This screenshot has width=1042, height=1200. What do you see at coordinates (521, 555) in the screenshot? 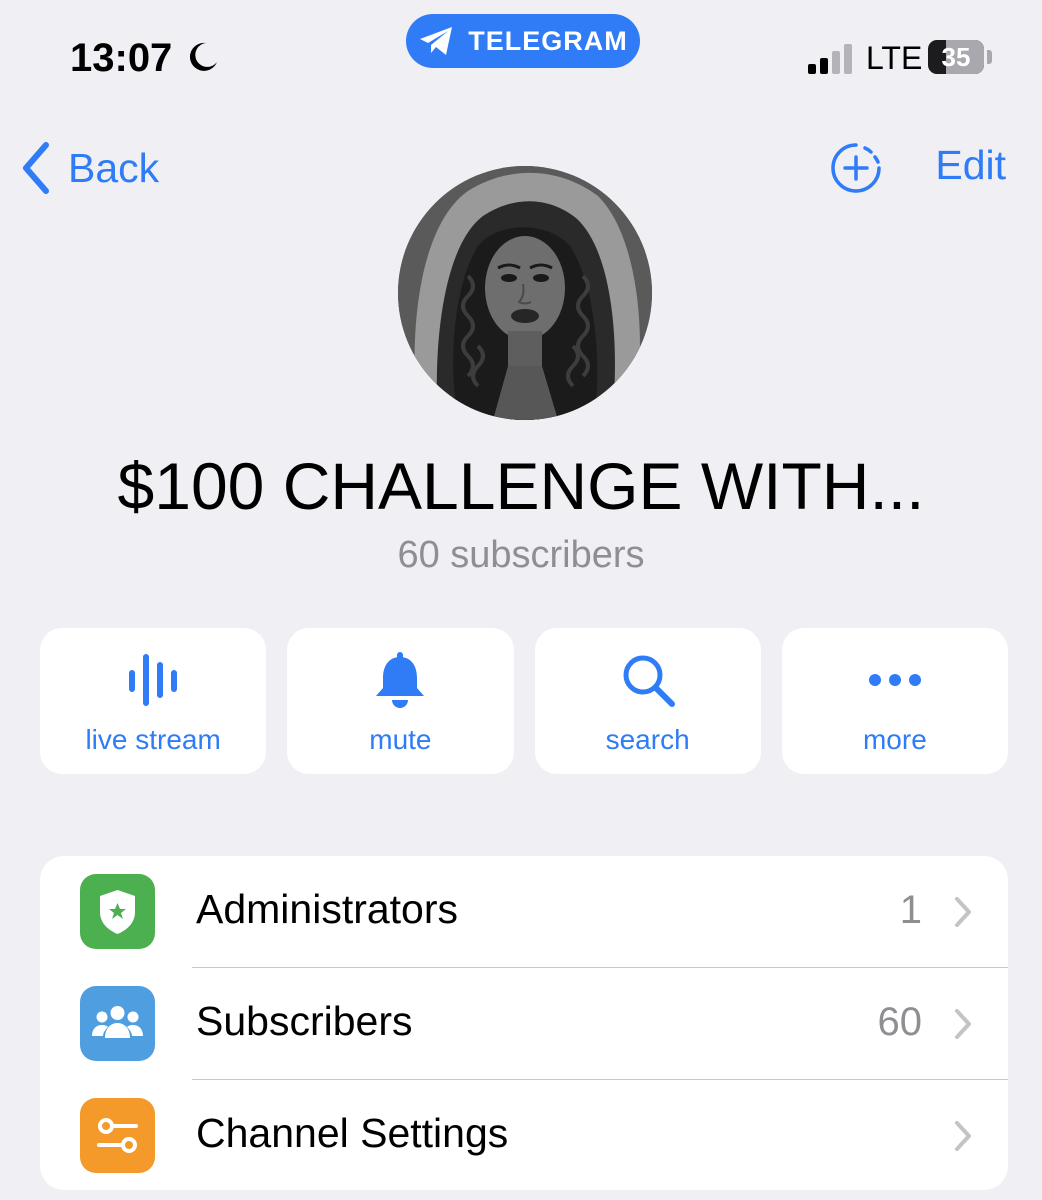
I see `subscriber-count: 60 subscribers` at bounding box center [521, 555].